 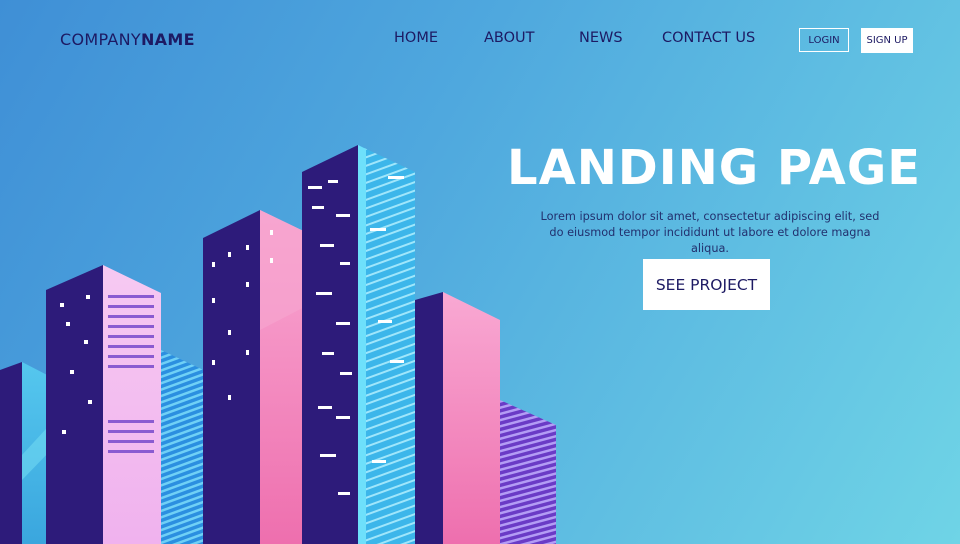 I want to click on building-light-pink, so click(x=103, y=404).